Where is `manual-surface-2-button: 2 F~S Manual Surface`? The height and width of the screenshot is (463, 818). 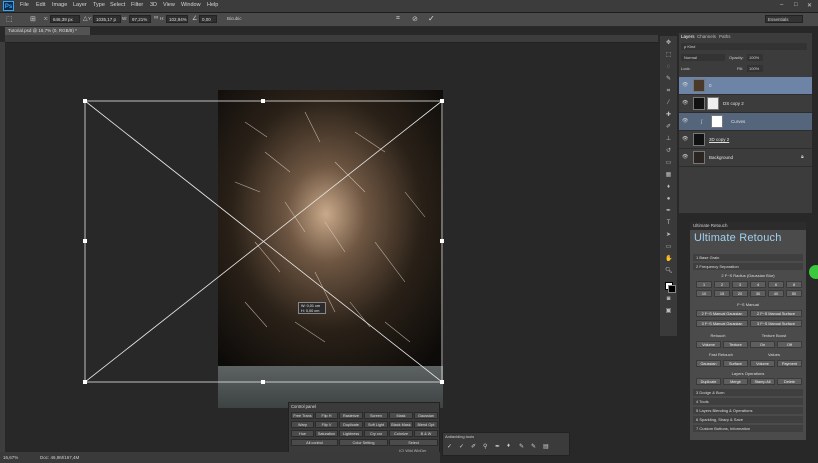
manual-surface-2-button: 2 F~S Manual Surface is located at coordinates (776, 313).